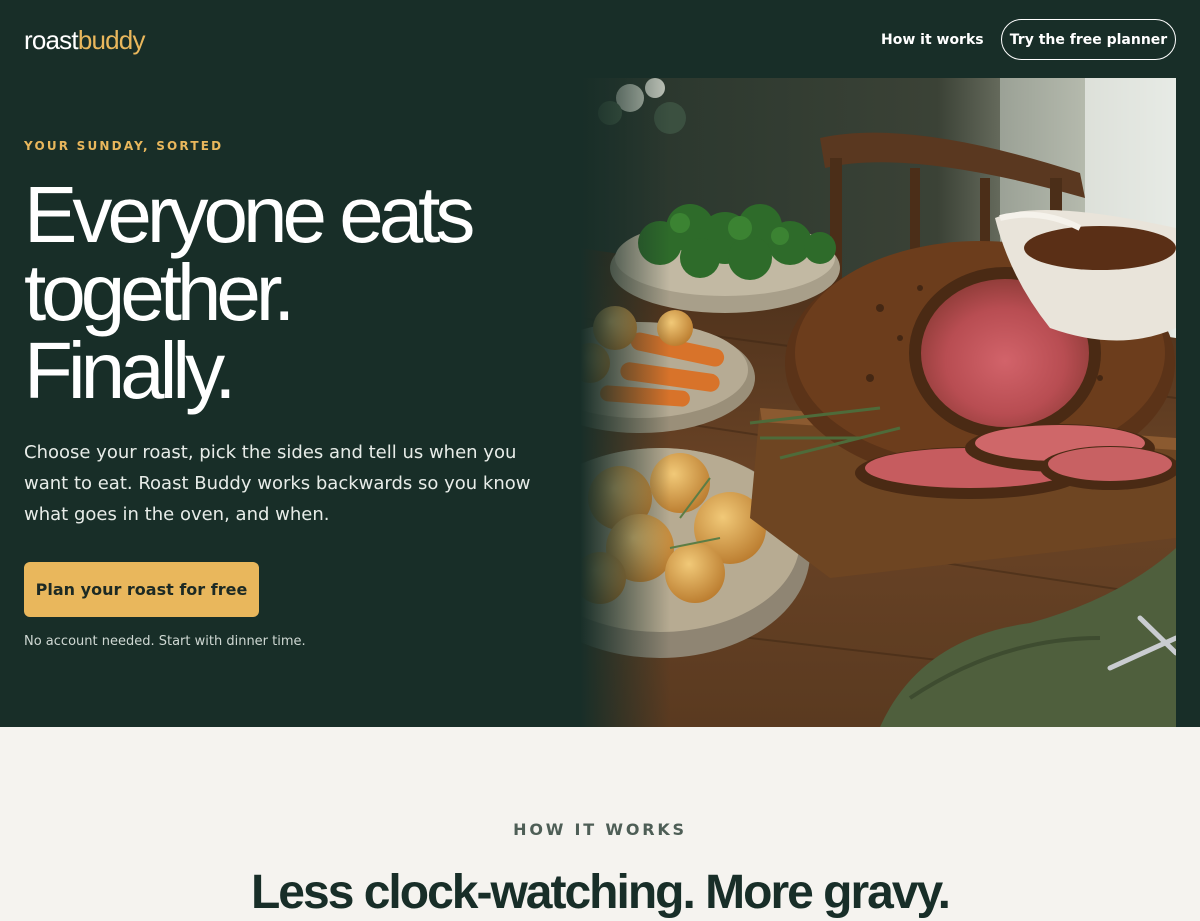  I want to click on hero-headline-line-1: Everyone eats, so click(249, 214).